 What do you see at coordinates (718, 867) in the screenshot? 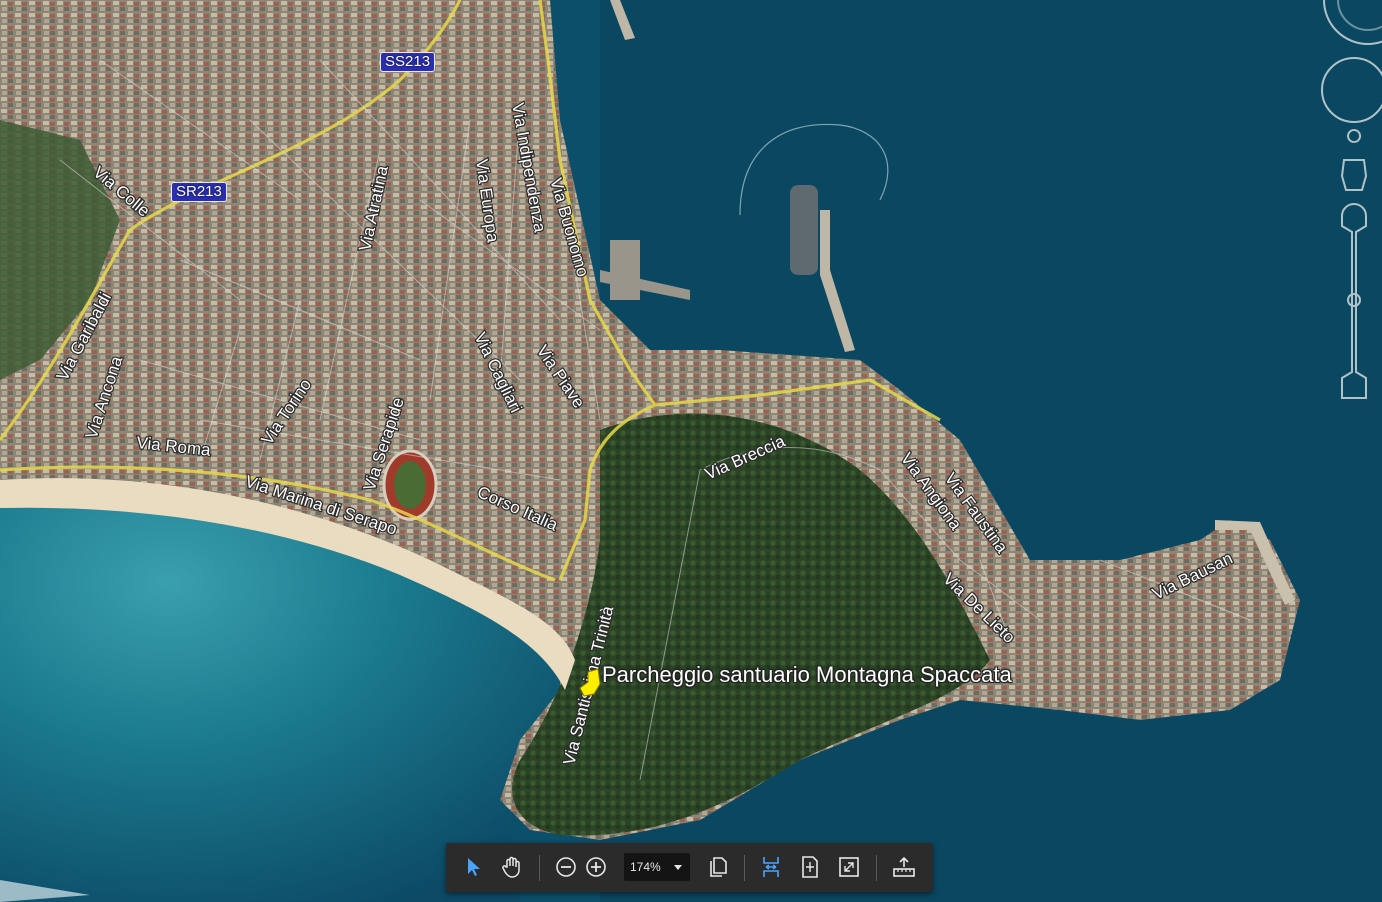
I see `pages-icon` at bounding box center [718, 867].